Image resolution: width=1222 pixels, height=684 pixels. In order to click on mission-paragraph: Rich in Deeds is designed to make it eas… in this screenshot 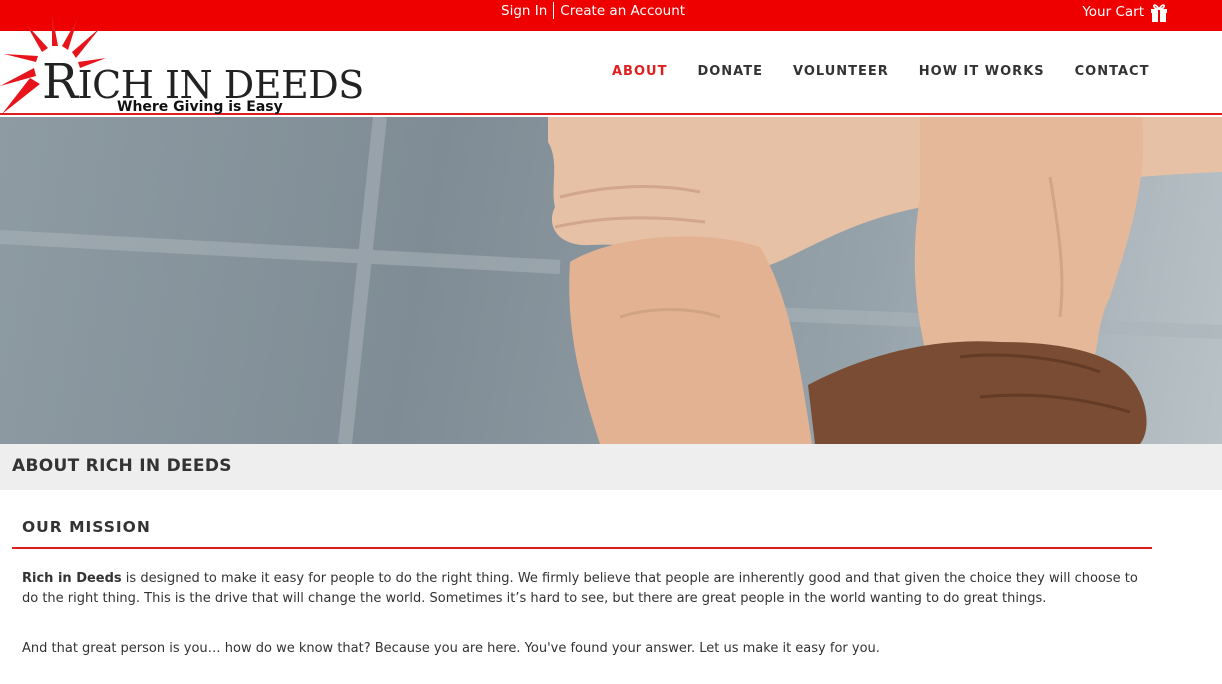, I will do `click(587, 589)`.